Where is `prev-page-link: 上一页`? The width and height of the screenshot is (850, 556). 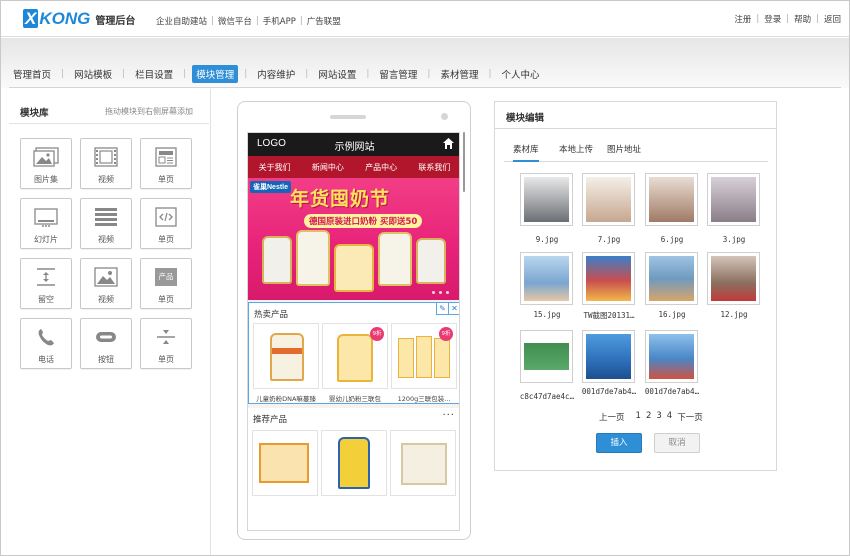
prev-page-link: 上一页 is located at coordinates (612, 417).